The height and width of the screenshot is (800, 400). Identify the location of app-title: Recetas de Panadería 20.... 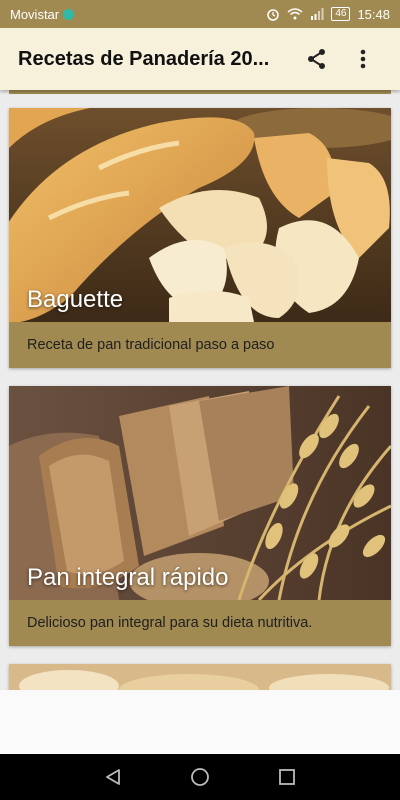
(144, 58).